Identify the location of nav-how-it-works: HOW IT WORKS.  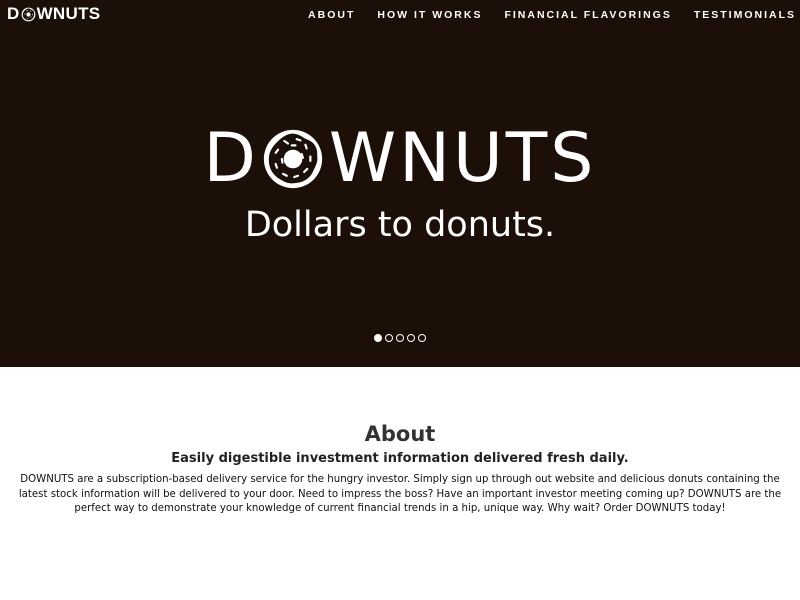
(429, 15).